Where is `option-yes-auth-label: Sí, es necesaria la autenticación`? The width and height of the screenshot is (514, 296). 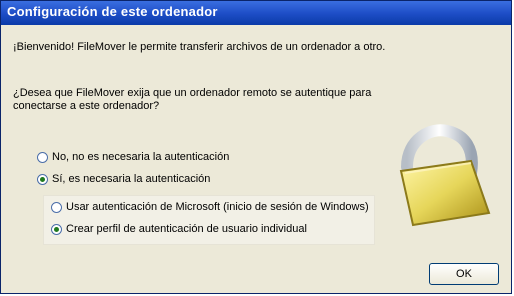 option-yes-auth-label: Sí, es necesaria la autenticación is located at coordinates (131, 179).